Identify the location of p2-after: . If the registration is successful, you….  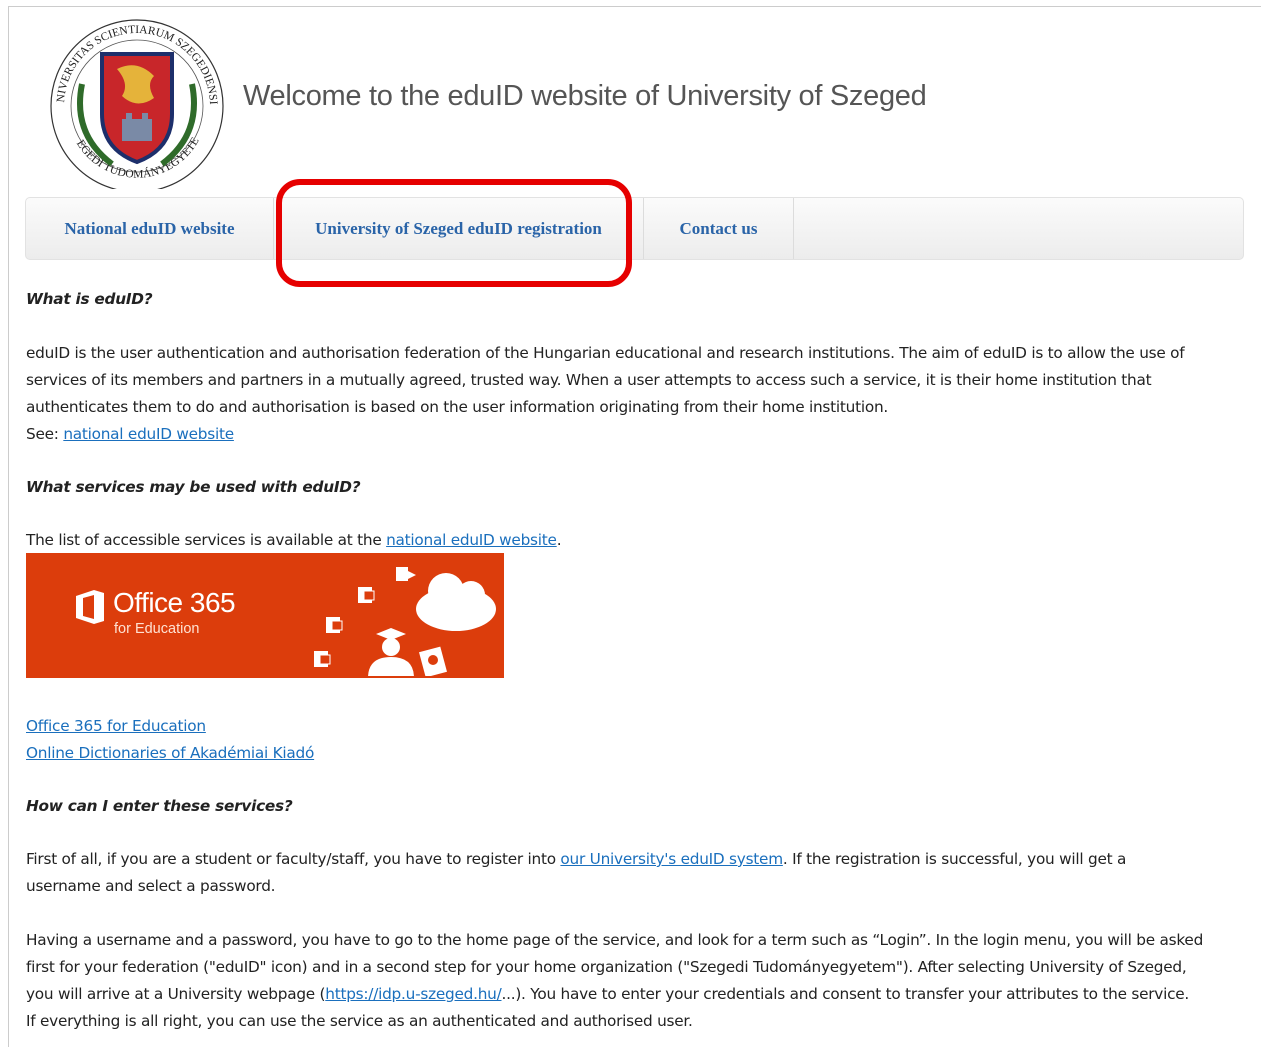
(954, 859).